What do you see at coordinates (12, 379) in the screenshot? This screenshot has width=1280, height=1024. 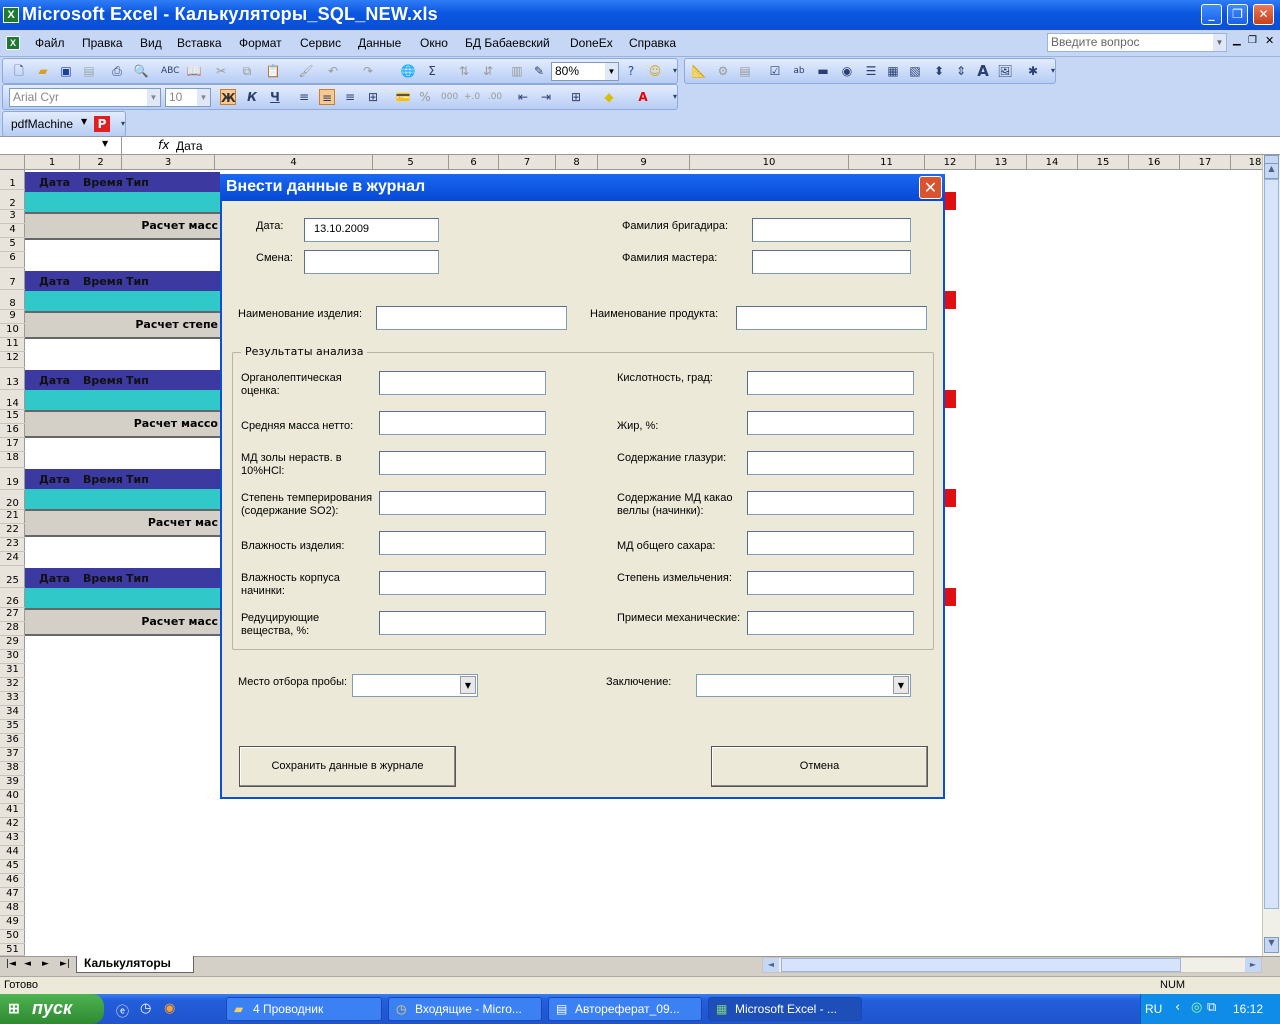 I see `row-header: 13` at bounding box center [12, 379].